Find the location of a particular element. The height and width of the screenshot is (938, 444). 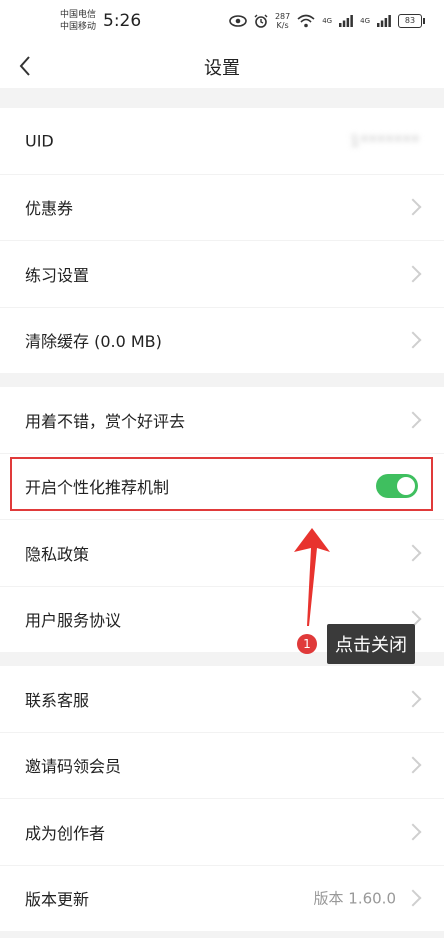

row-label: 成为创作者 is located at coordinates (65, 833).